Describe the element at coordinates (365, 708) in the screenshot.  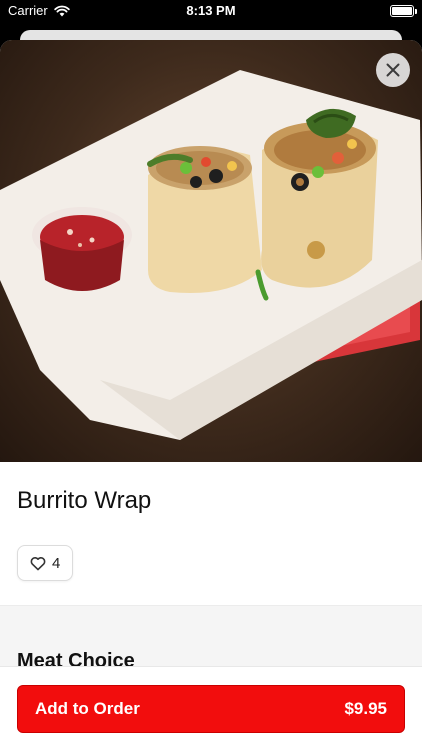
I see `price-label: $9.95` at that location.